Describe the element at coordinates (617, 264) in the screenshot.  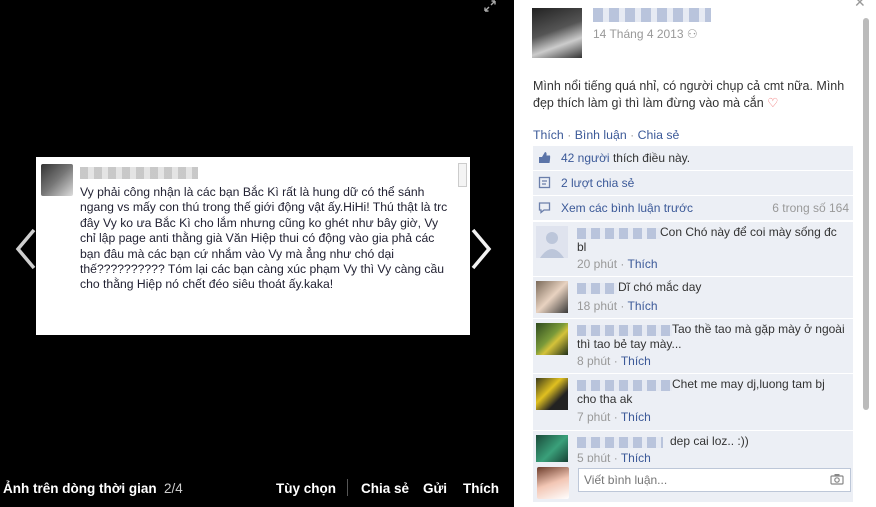
I see `comment-meta: 20 phút · Thích` at that location.